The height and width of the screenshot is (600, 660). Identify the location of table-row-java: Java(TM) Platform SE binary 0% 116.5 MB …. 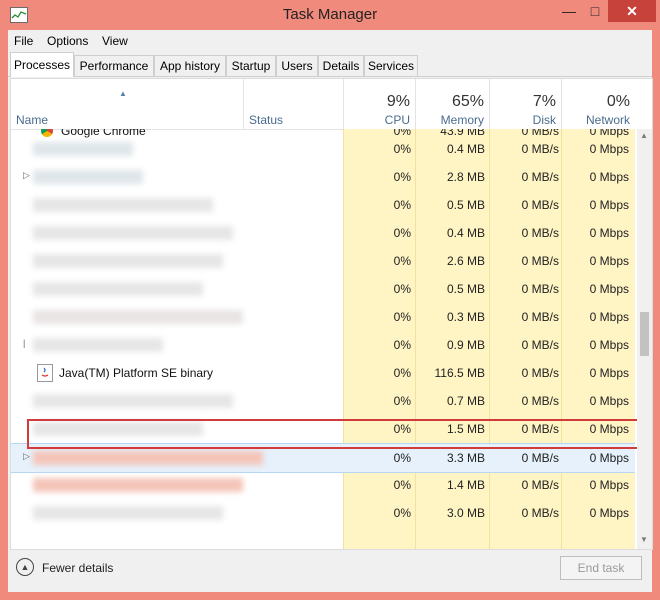
(323, 373).